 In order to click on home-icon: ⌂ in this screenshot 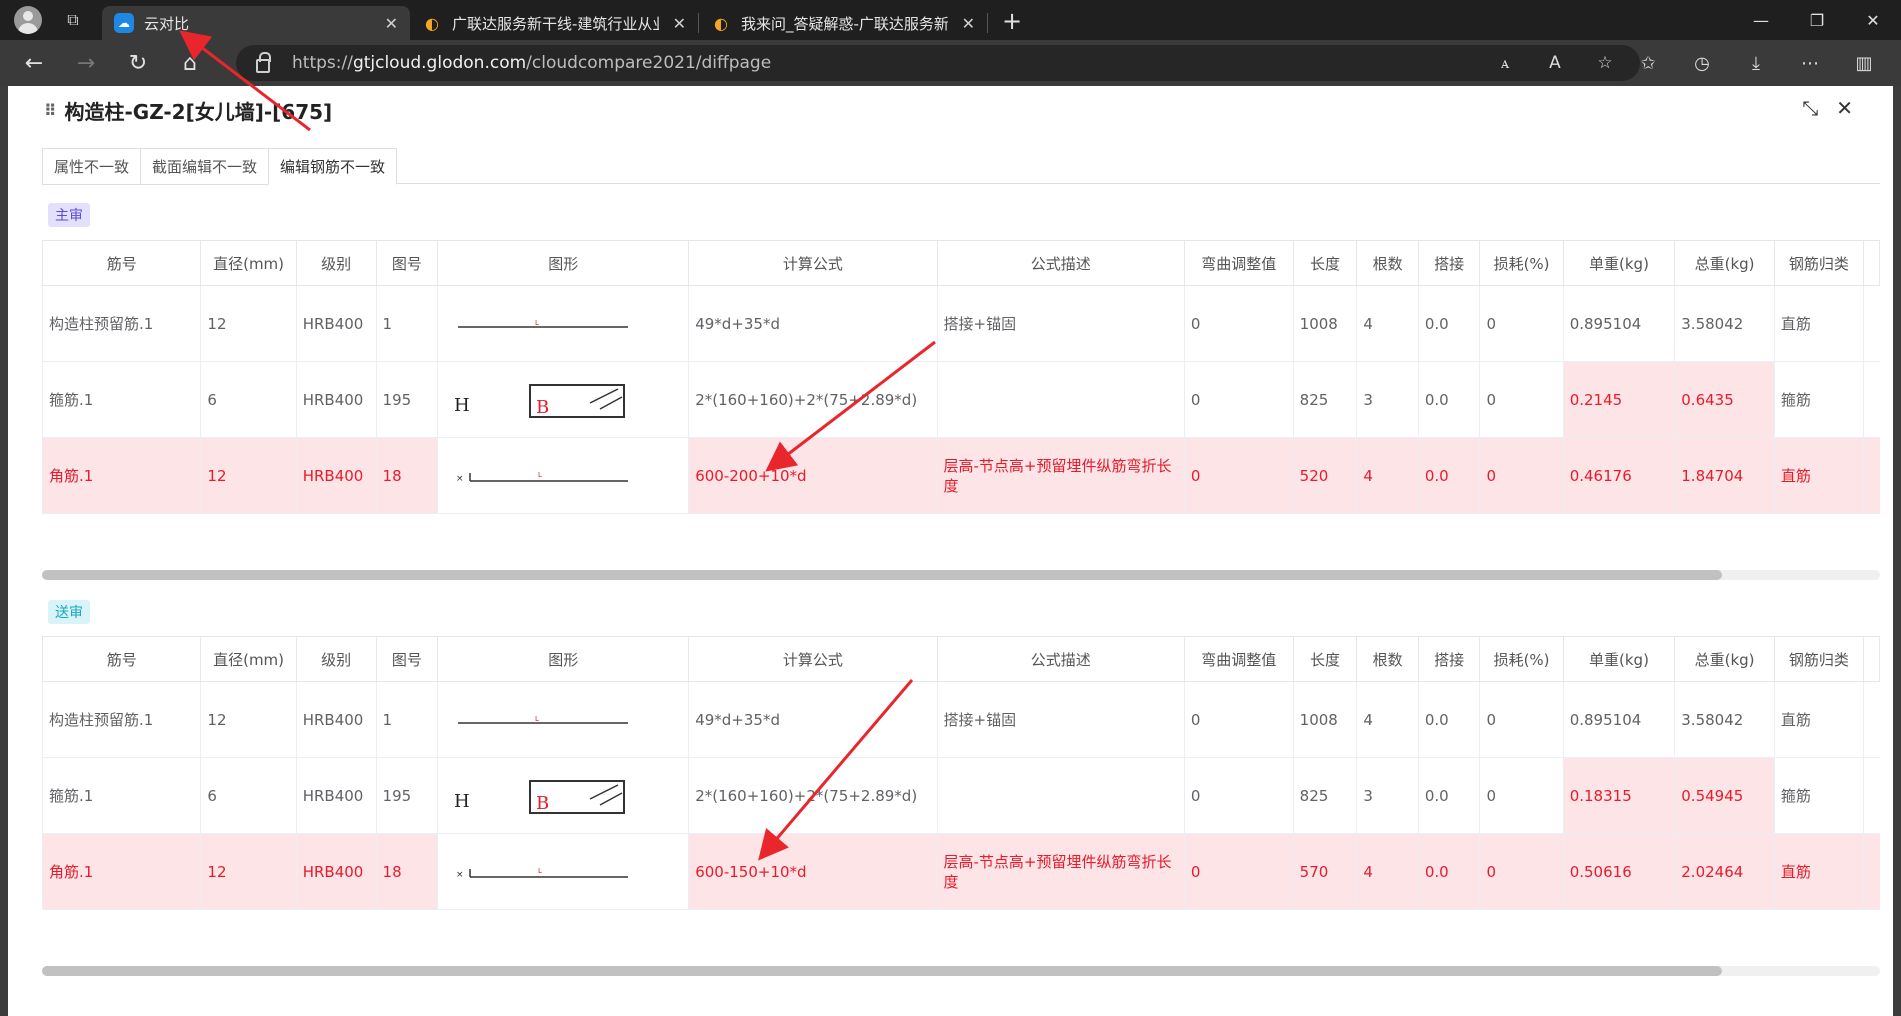, I will do `click(190, 63)`.